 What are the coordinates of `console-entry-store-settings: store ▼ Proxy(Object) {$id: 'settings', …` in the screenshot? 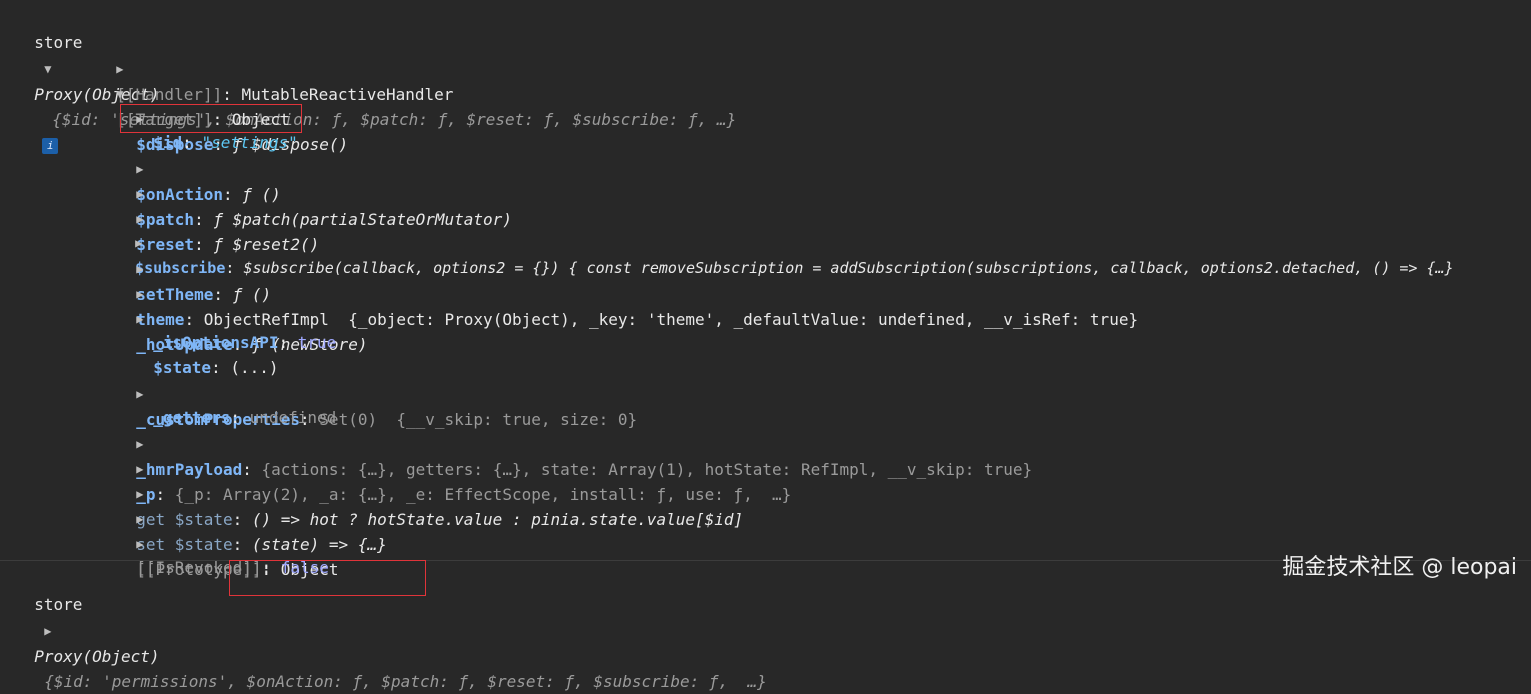 It's located at (375, 79).